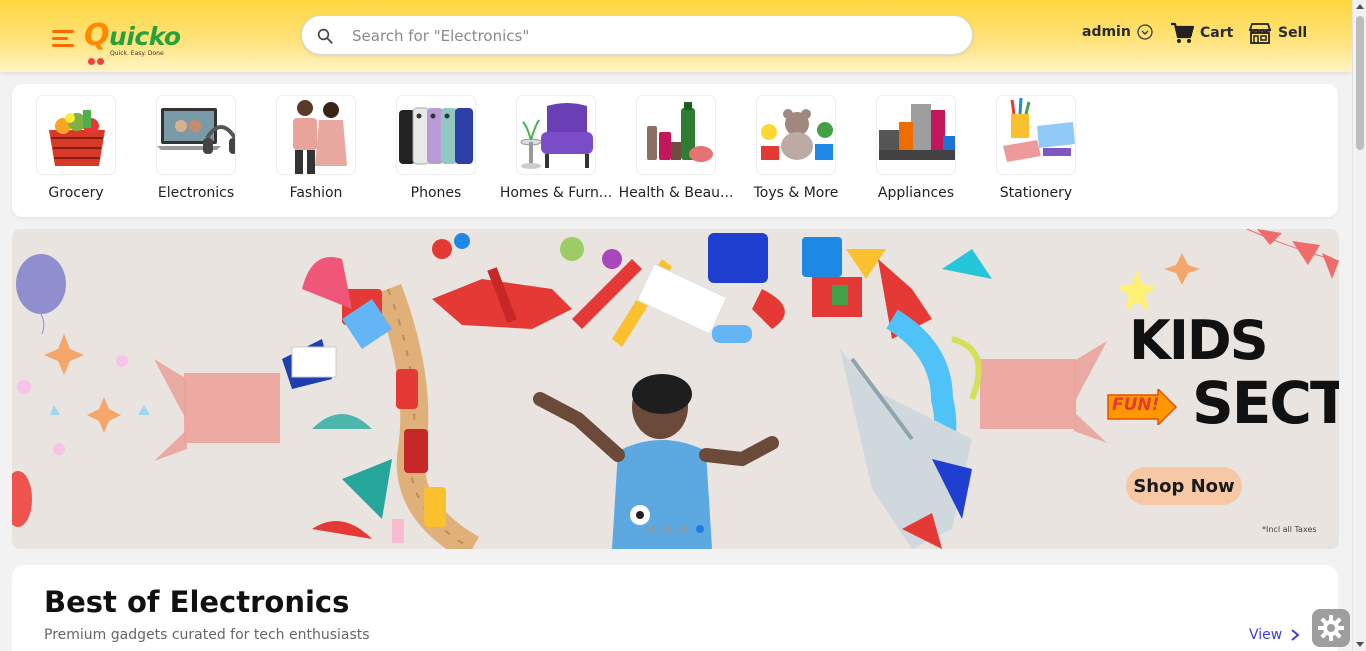 The height and width of the screenshot is (651, 1366). What do you see at coordinates (436, 135) in the screenshot?
I see `phones-icon` at bounding box center [436, 135].